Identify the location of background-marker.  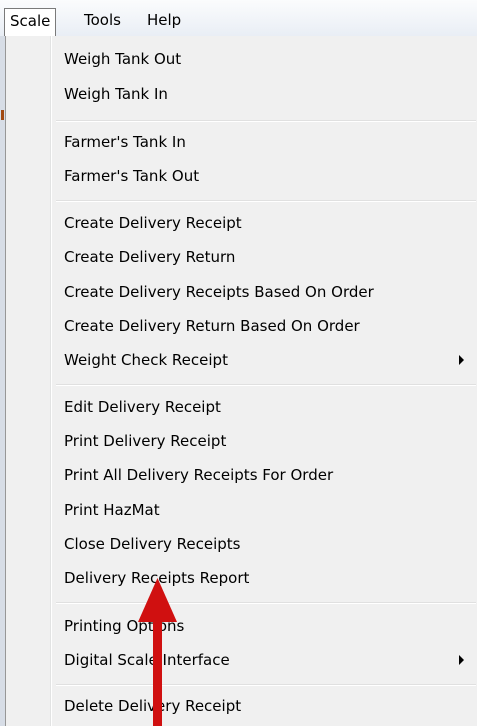
(2, 115).